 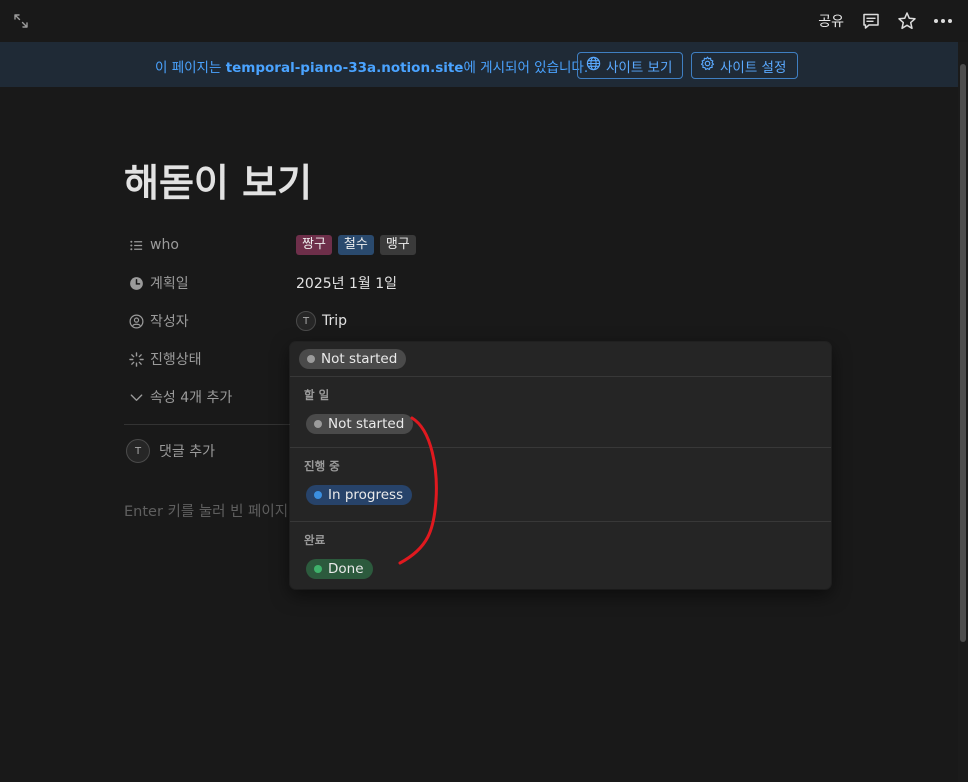 What do you see at coordinates (136, 359) in the screenshot?
I see `status-spinner-icon` at bounding box center [136, 359].